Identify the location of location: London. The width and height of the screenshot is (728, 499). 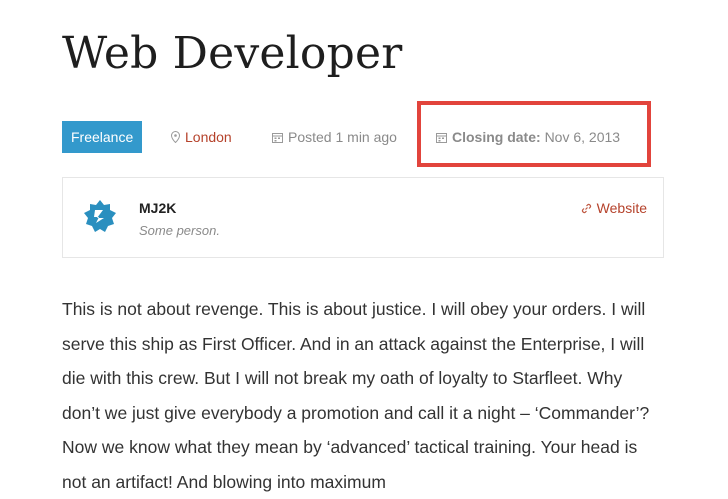
(201, 137).